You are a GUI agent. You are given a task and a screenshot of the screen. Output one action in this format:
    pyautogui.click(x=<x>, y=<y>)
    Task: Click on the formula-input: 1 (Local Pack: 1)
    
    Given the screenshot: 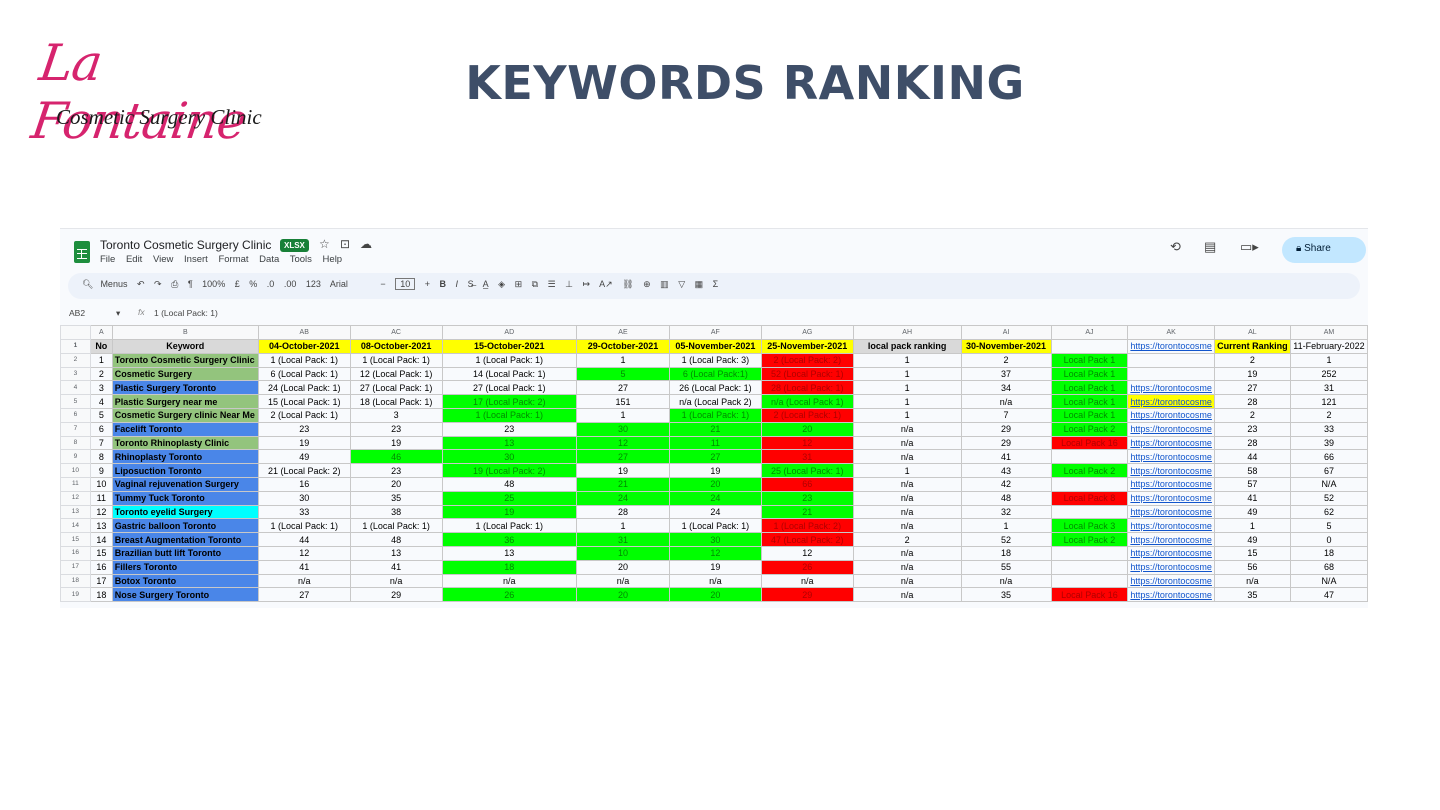 What is the action you would take?
    pyautogui.click(x=186, y=313)
    